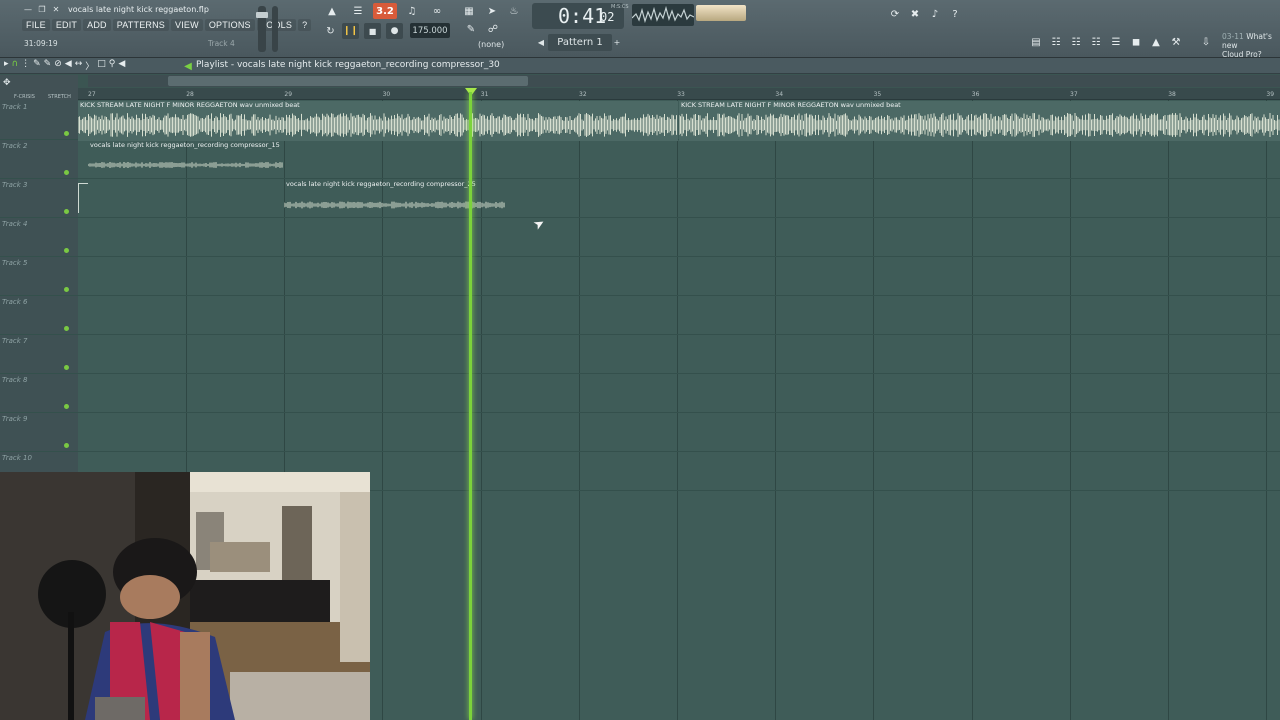 This screenshot has width=1280, height=720. I want to click on news-panel: 03-11 What's new Cloud Pro?, so click(1251, 45).